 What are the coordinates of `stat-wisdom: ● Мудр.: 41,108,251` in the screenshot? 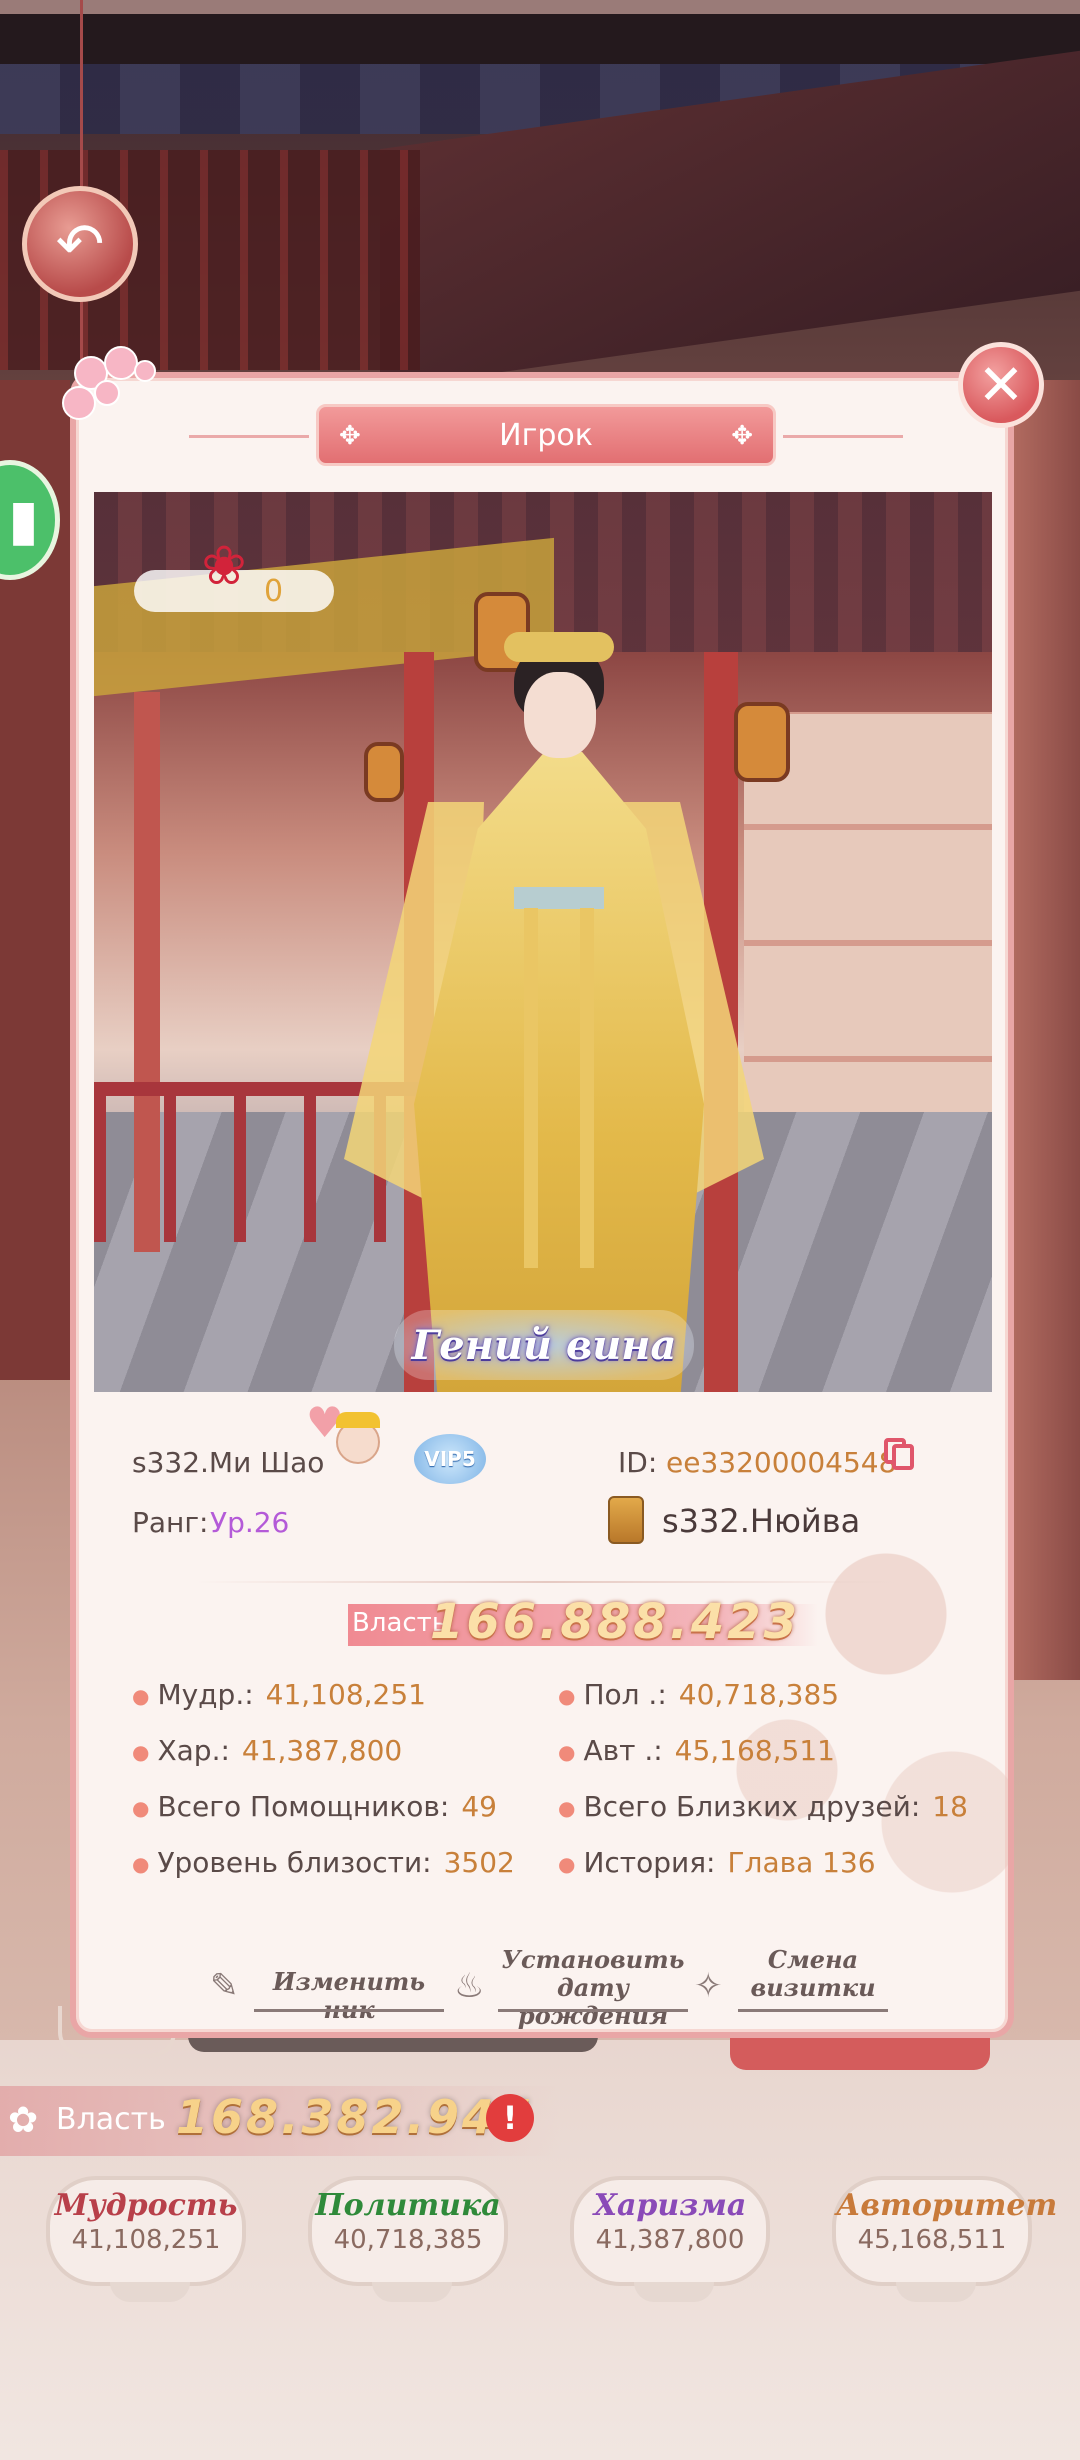 It's located at (279, 1694).